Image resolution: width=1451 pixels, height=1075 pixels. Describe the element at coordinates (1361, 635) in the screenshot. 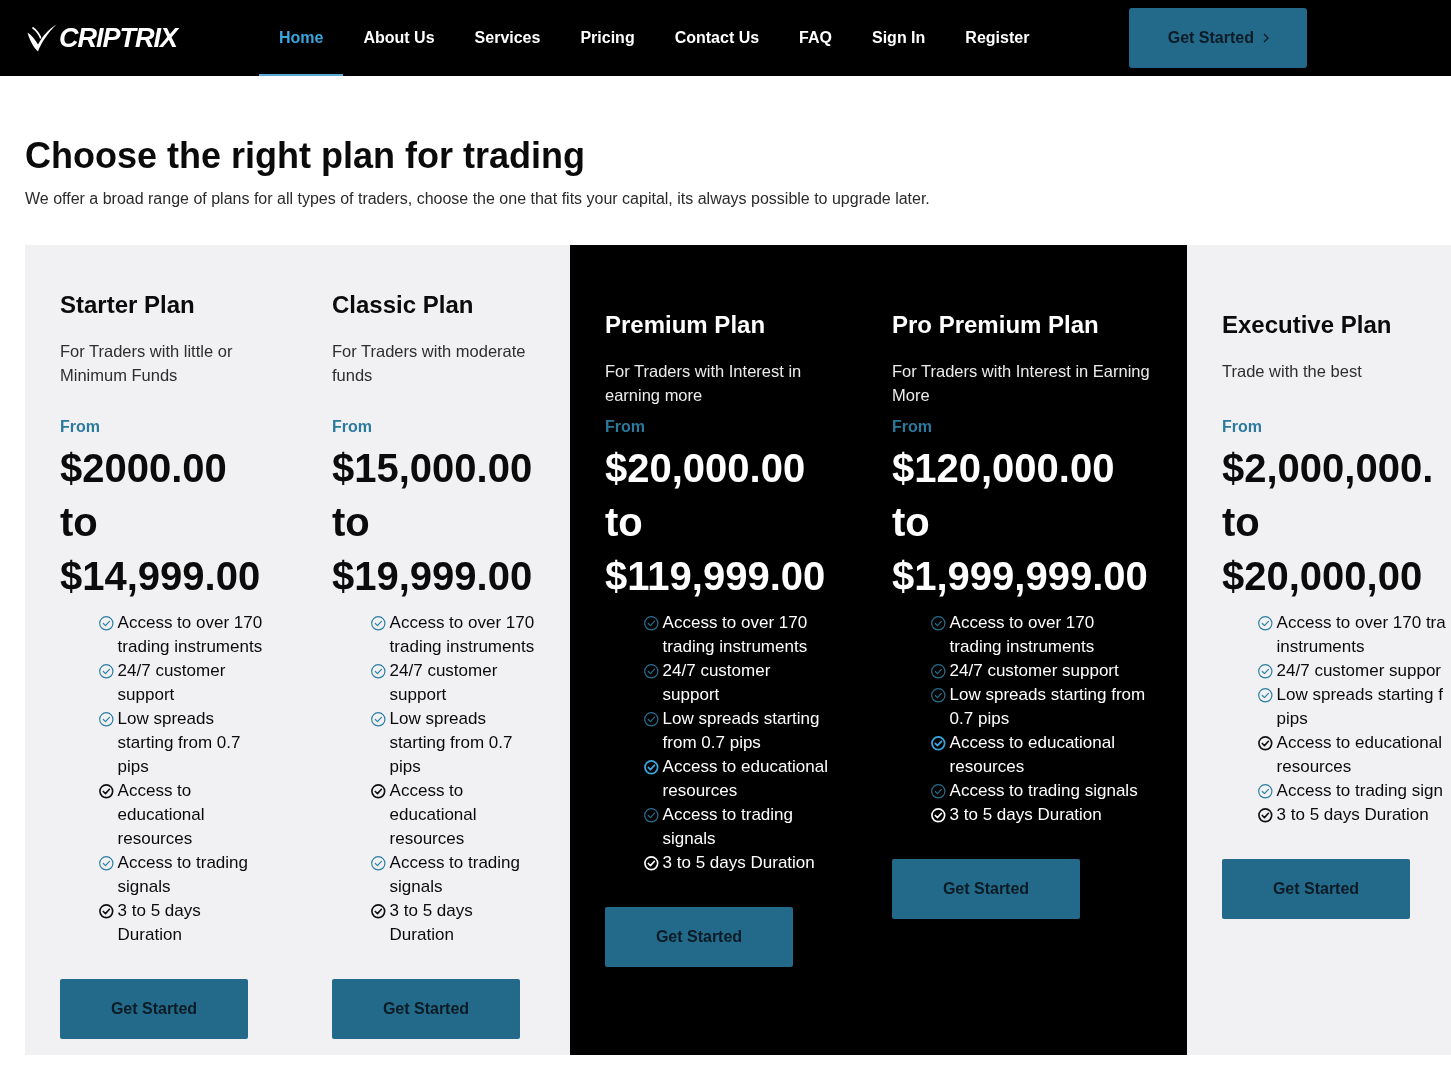

I see `feature-text: Access to over 170 tra instruments` at that location.